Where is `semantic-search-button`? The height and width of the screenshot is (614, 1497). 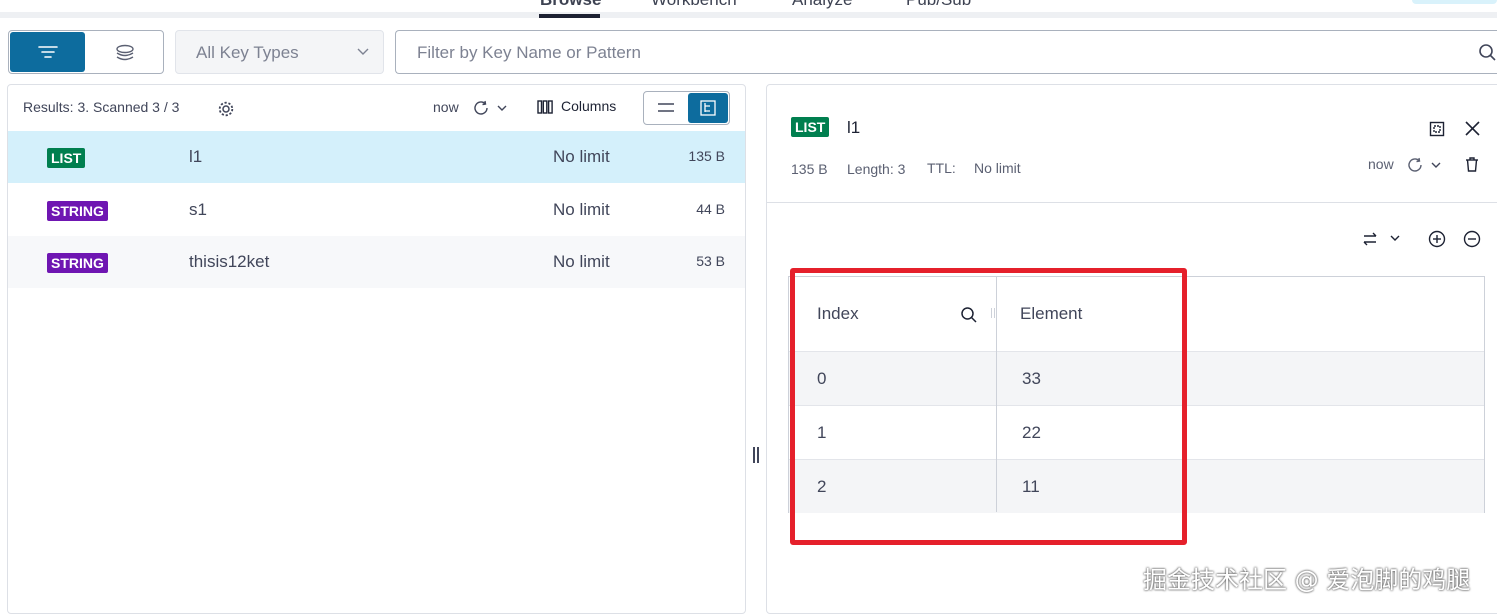
semantic-search-button is located at coordinates (125, 52).